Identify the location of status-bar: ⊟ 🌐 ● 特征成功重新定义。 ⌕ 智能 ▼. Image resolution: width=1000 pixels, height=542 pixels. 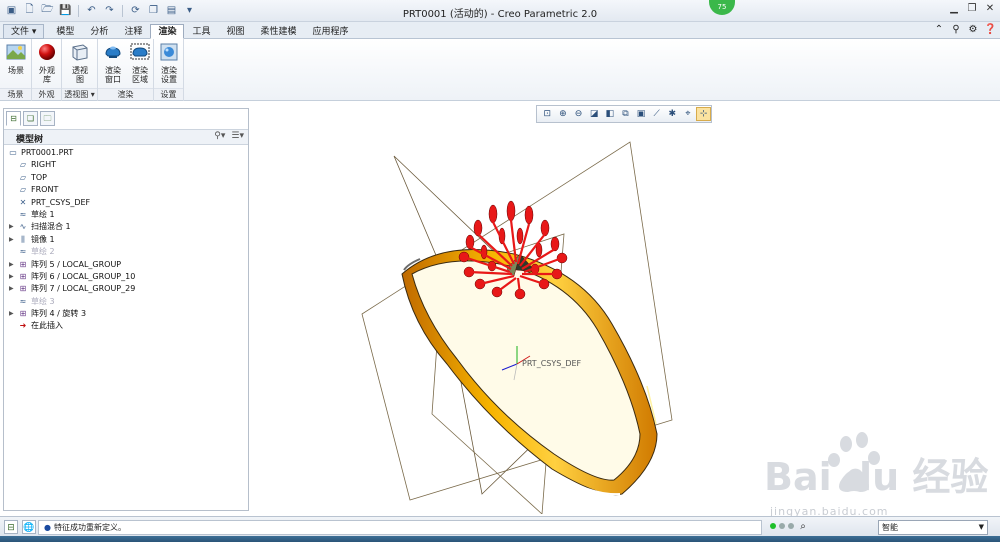
(500, 526).